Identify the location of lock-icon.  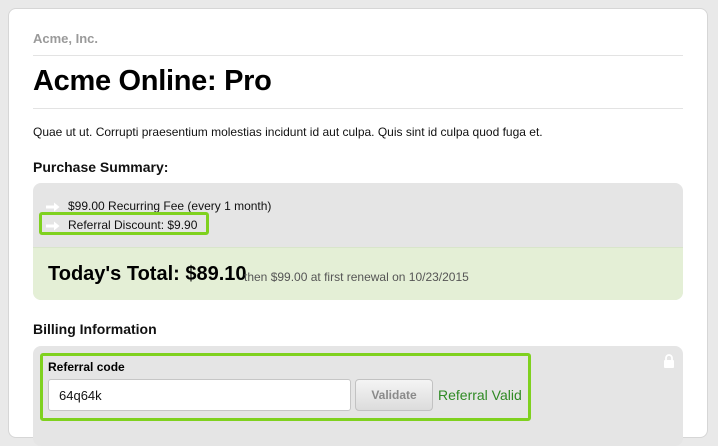
(669, 361).